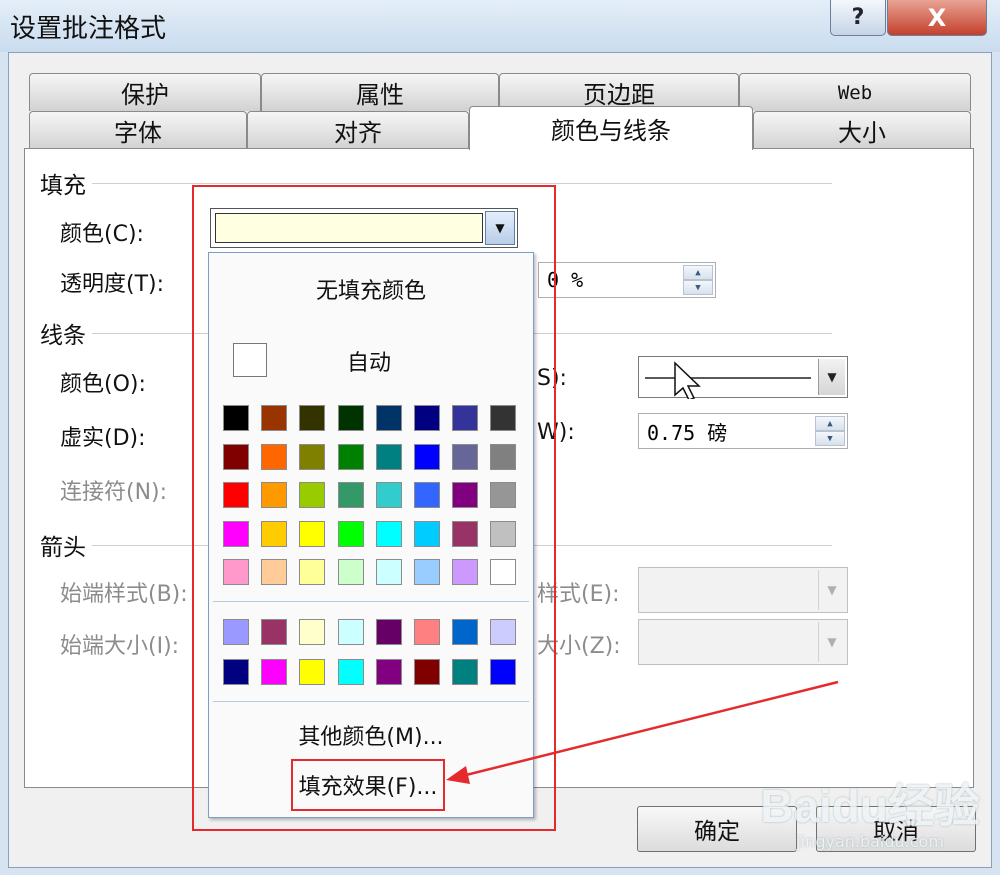 The image size is (1000, 875). I want to click on line-style-combo: ▼, so click(743, 377).